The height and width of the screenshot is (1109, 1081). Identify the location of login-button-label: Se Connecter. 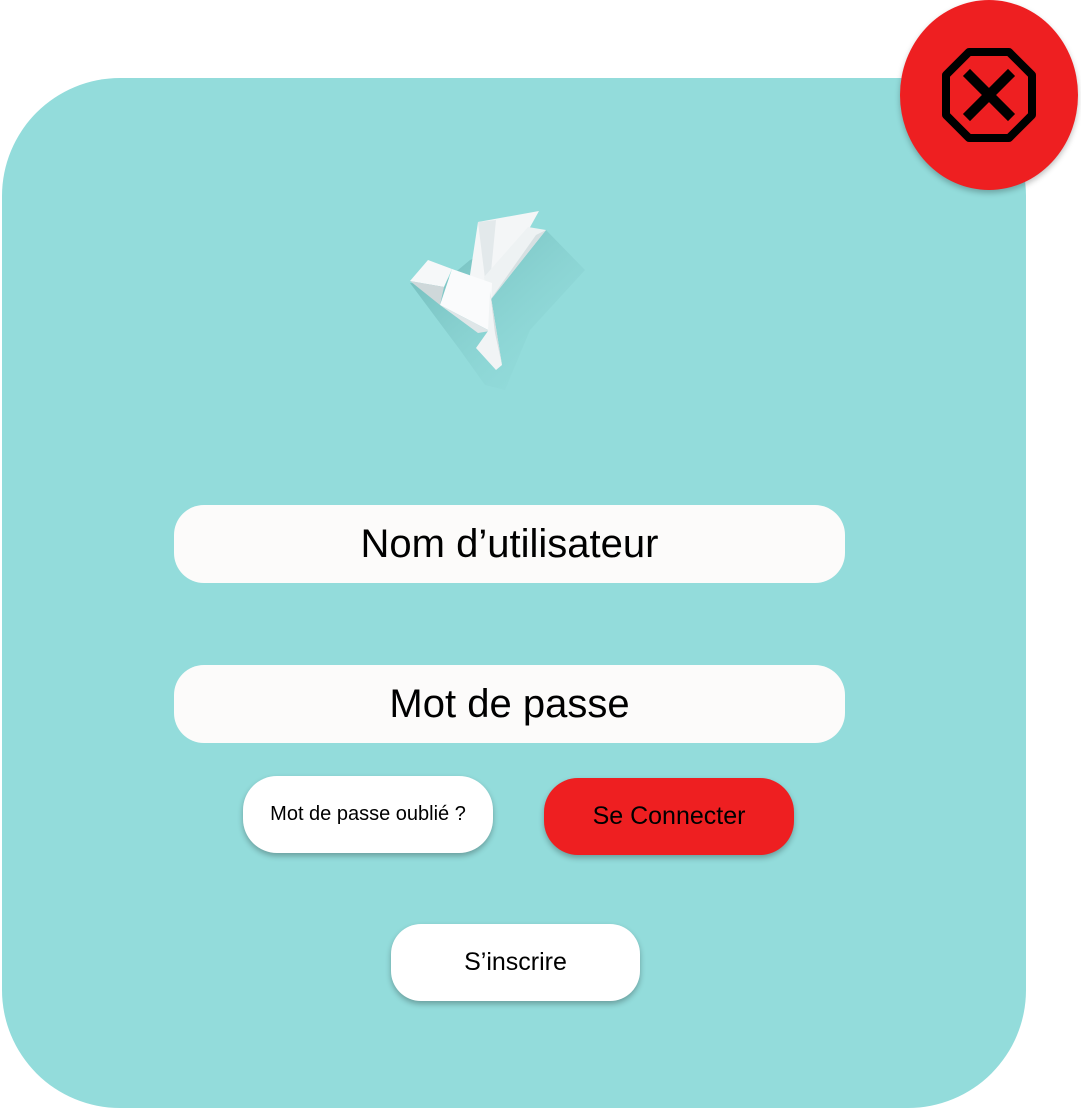
(669, 816).